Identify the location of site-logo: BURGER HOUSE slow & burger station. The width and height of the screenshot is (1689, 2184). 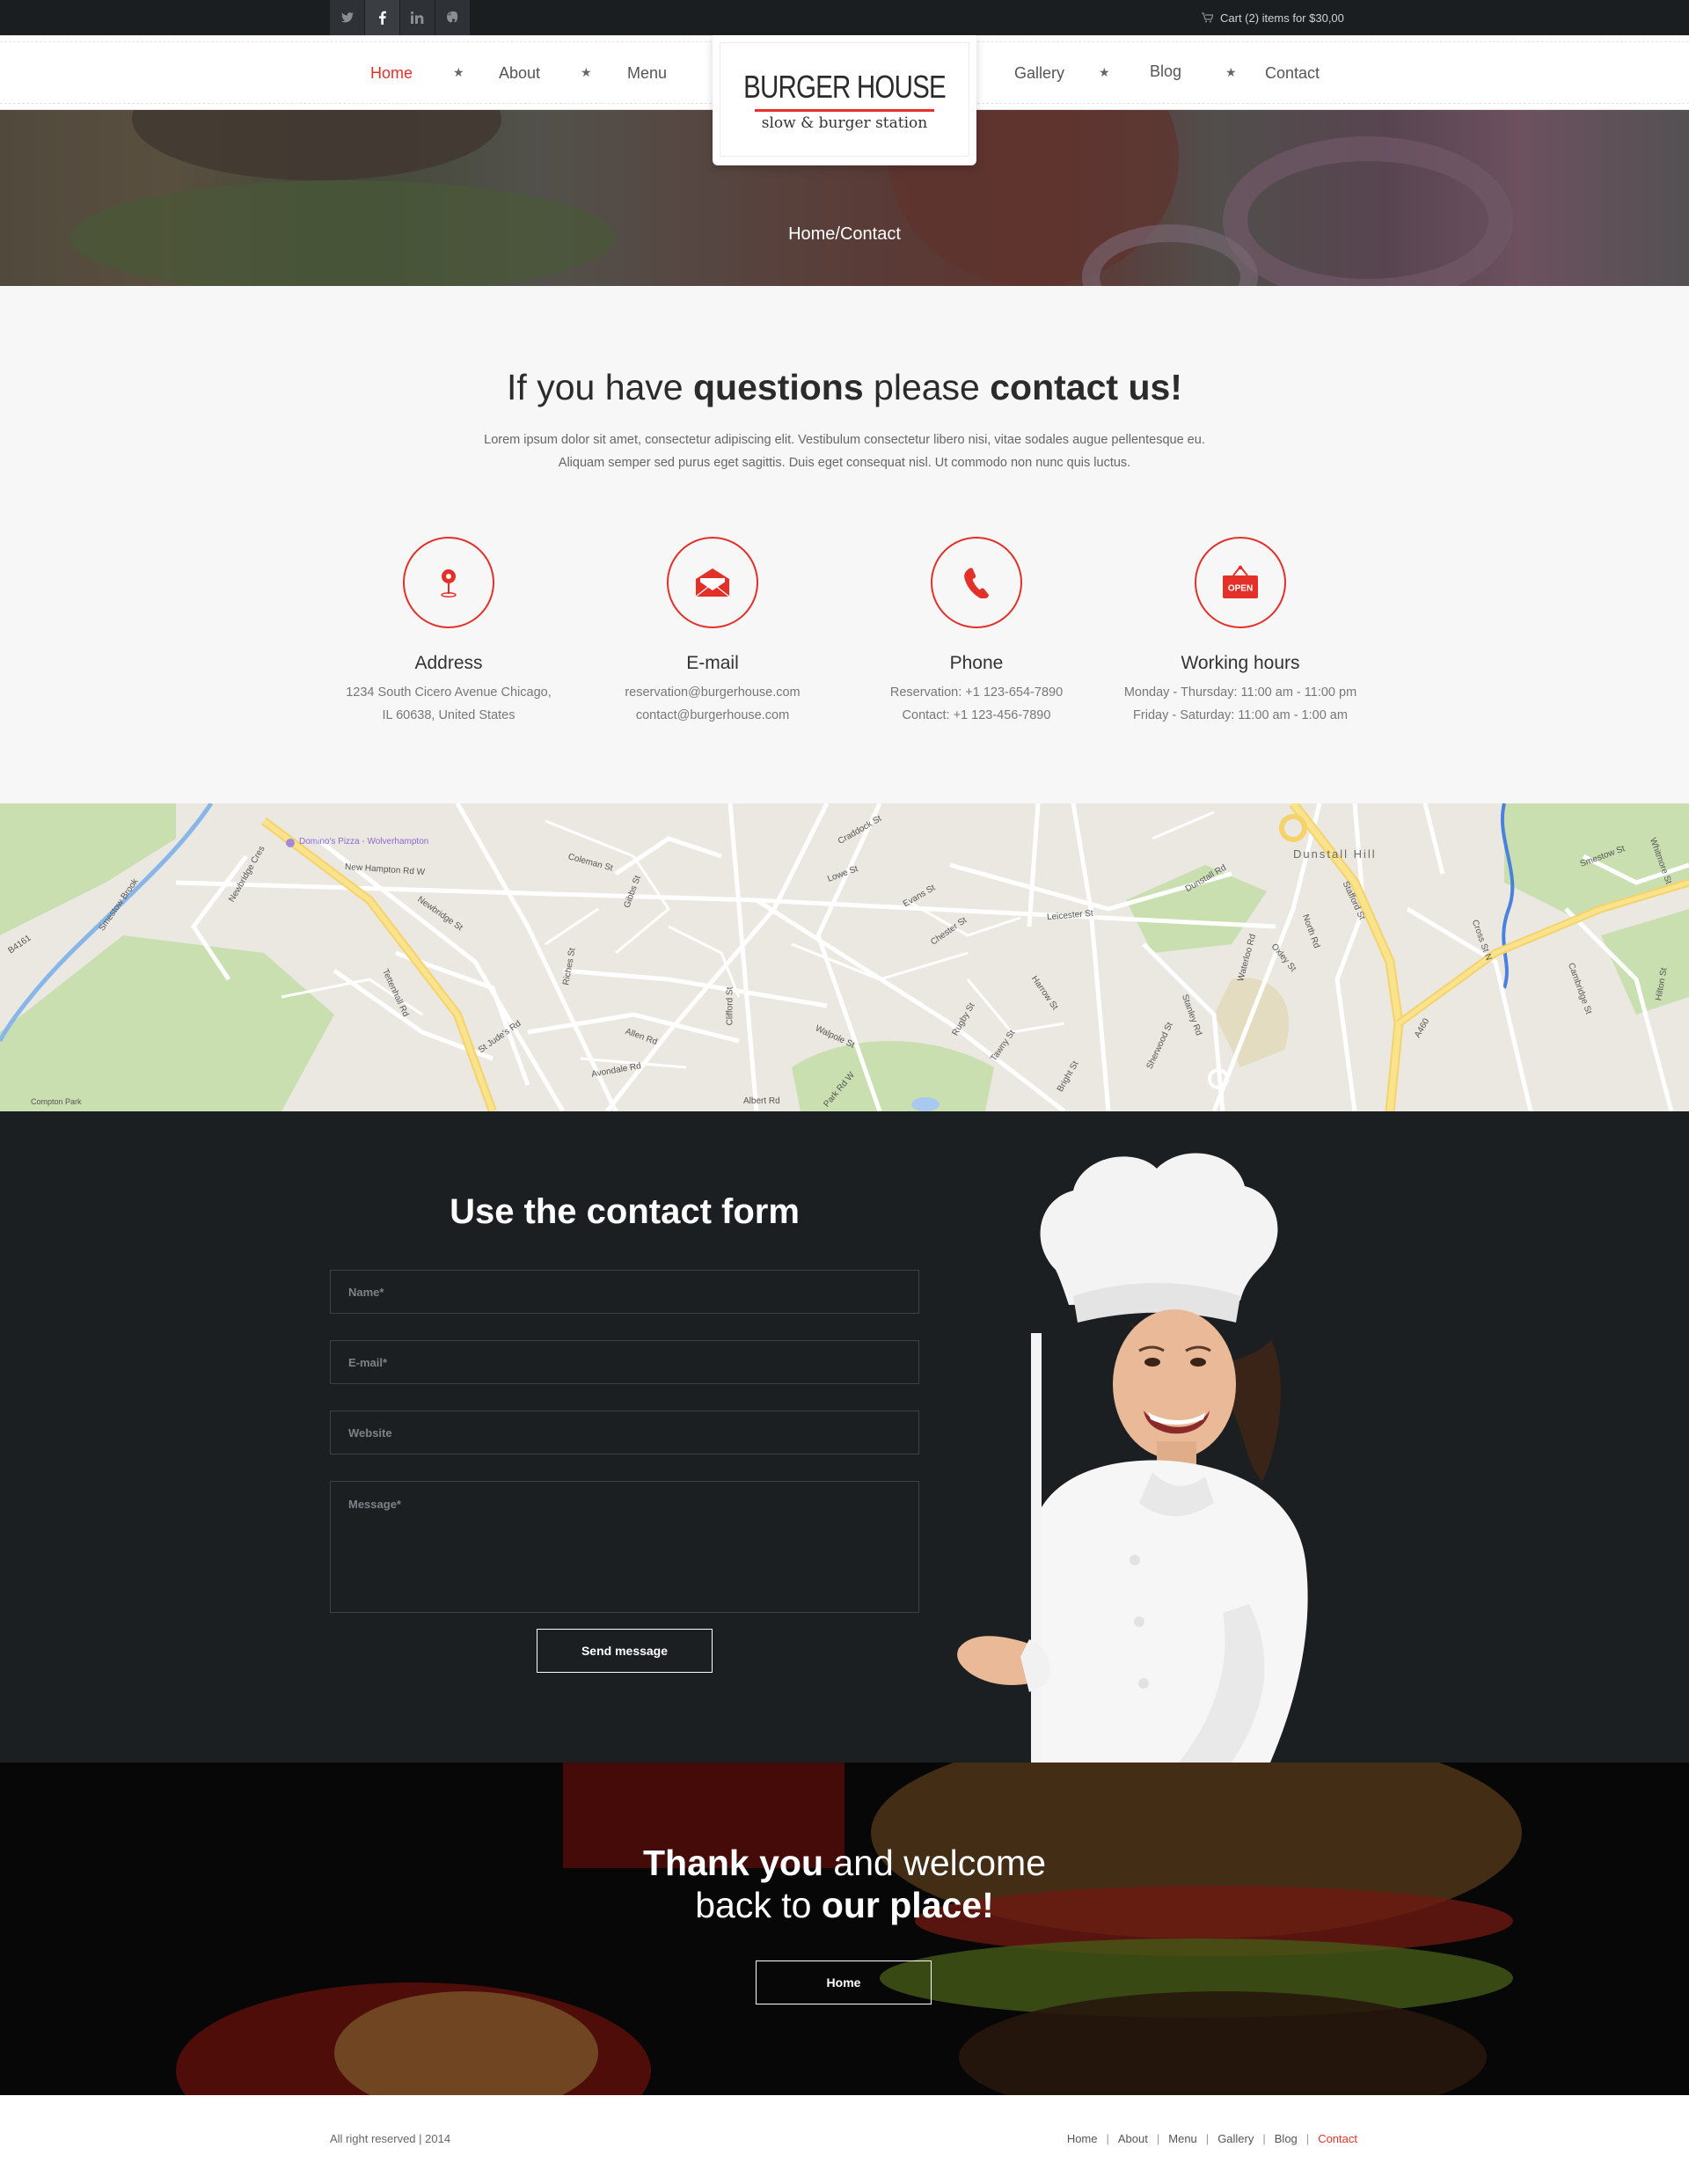
(844, 100).